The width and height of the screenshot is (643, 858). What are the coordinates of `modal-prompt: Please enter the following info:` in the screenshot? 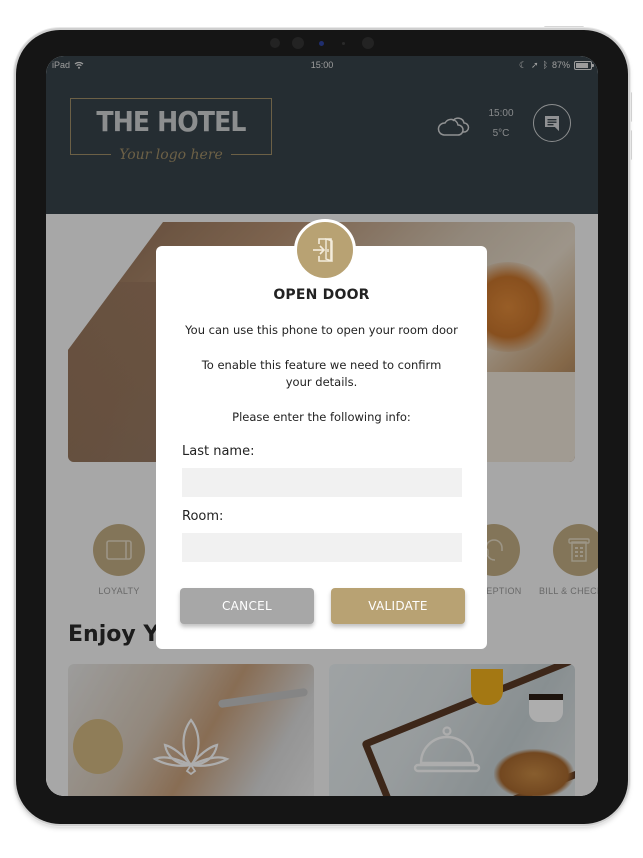 It's located at (321, 417).